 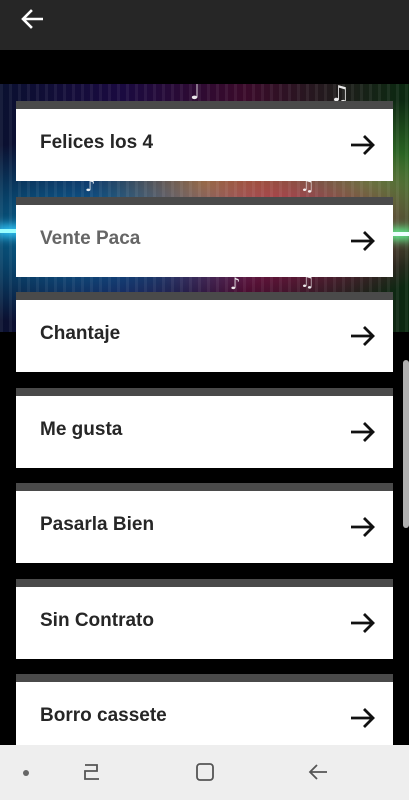 What do you see at coordinates (26, 773) in the screenshot?
I see `nav-dot-indicator` at bounding box center [26, 773].